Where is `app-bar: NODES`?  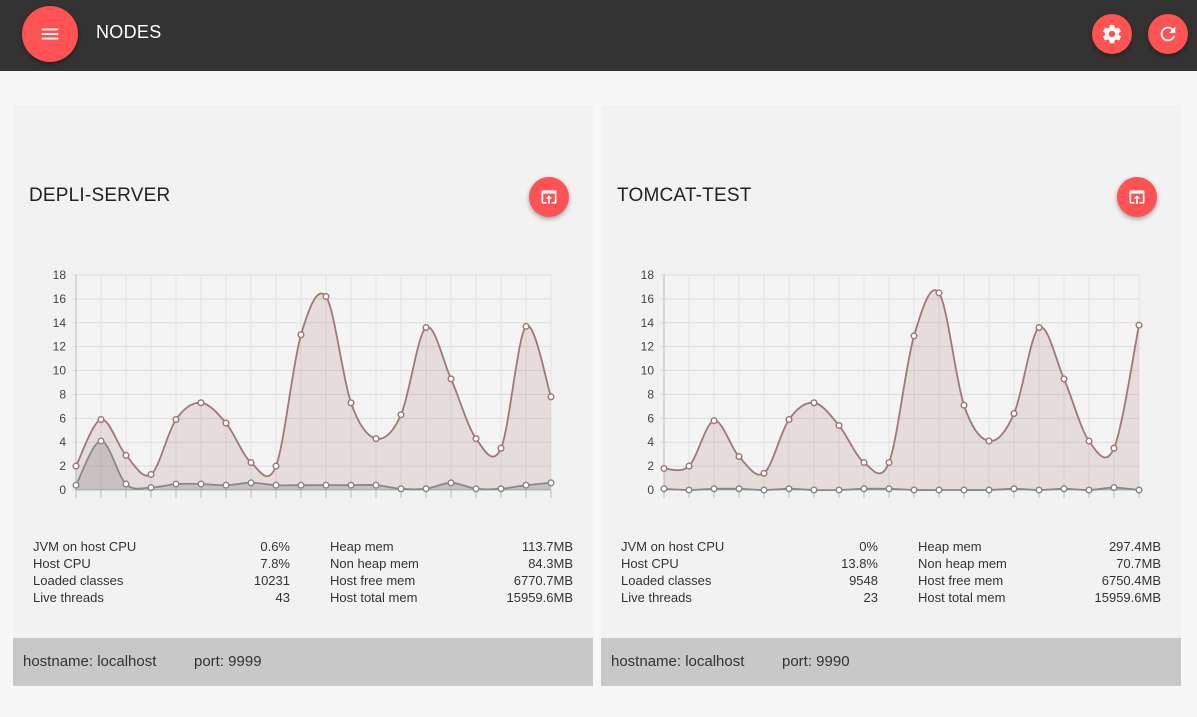 app-bar: NODES is located at coordinates (598, 35).